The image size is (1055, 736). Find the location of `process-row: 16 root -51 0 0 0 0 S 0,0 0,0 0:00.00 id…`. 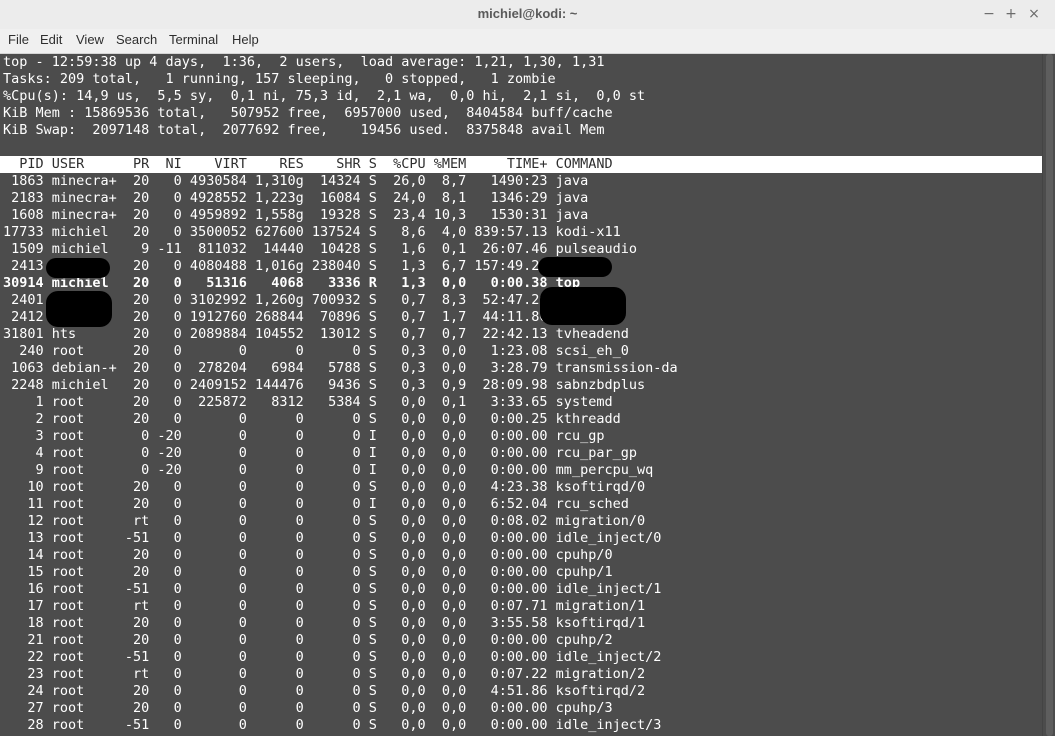

process-row: 16 root -51 0 0 0 0 S 0,0 0,0 0:00.00 id… is located at coordinates (332, 589).